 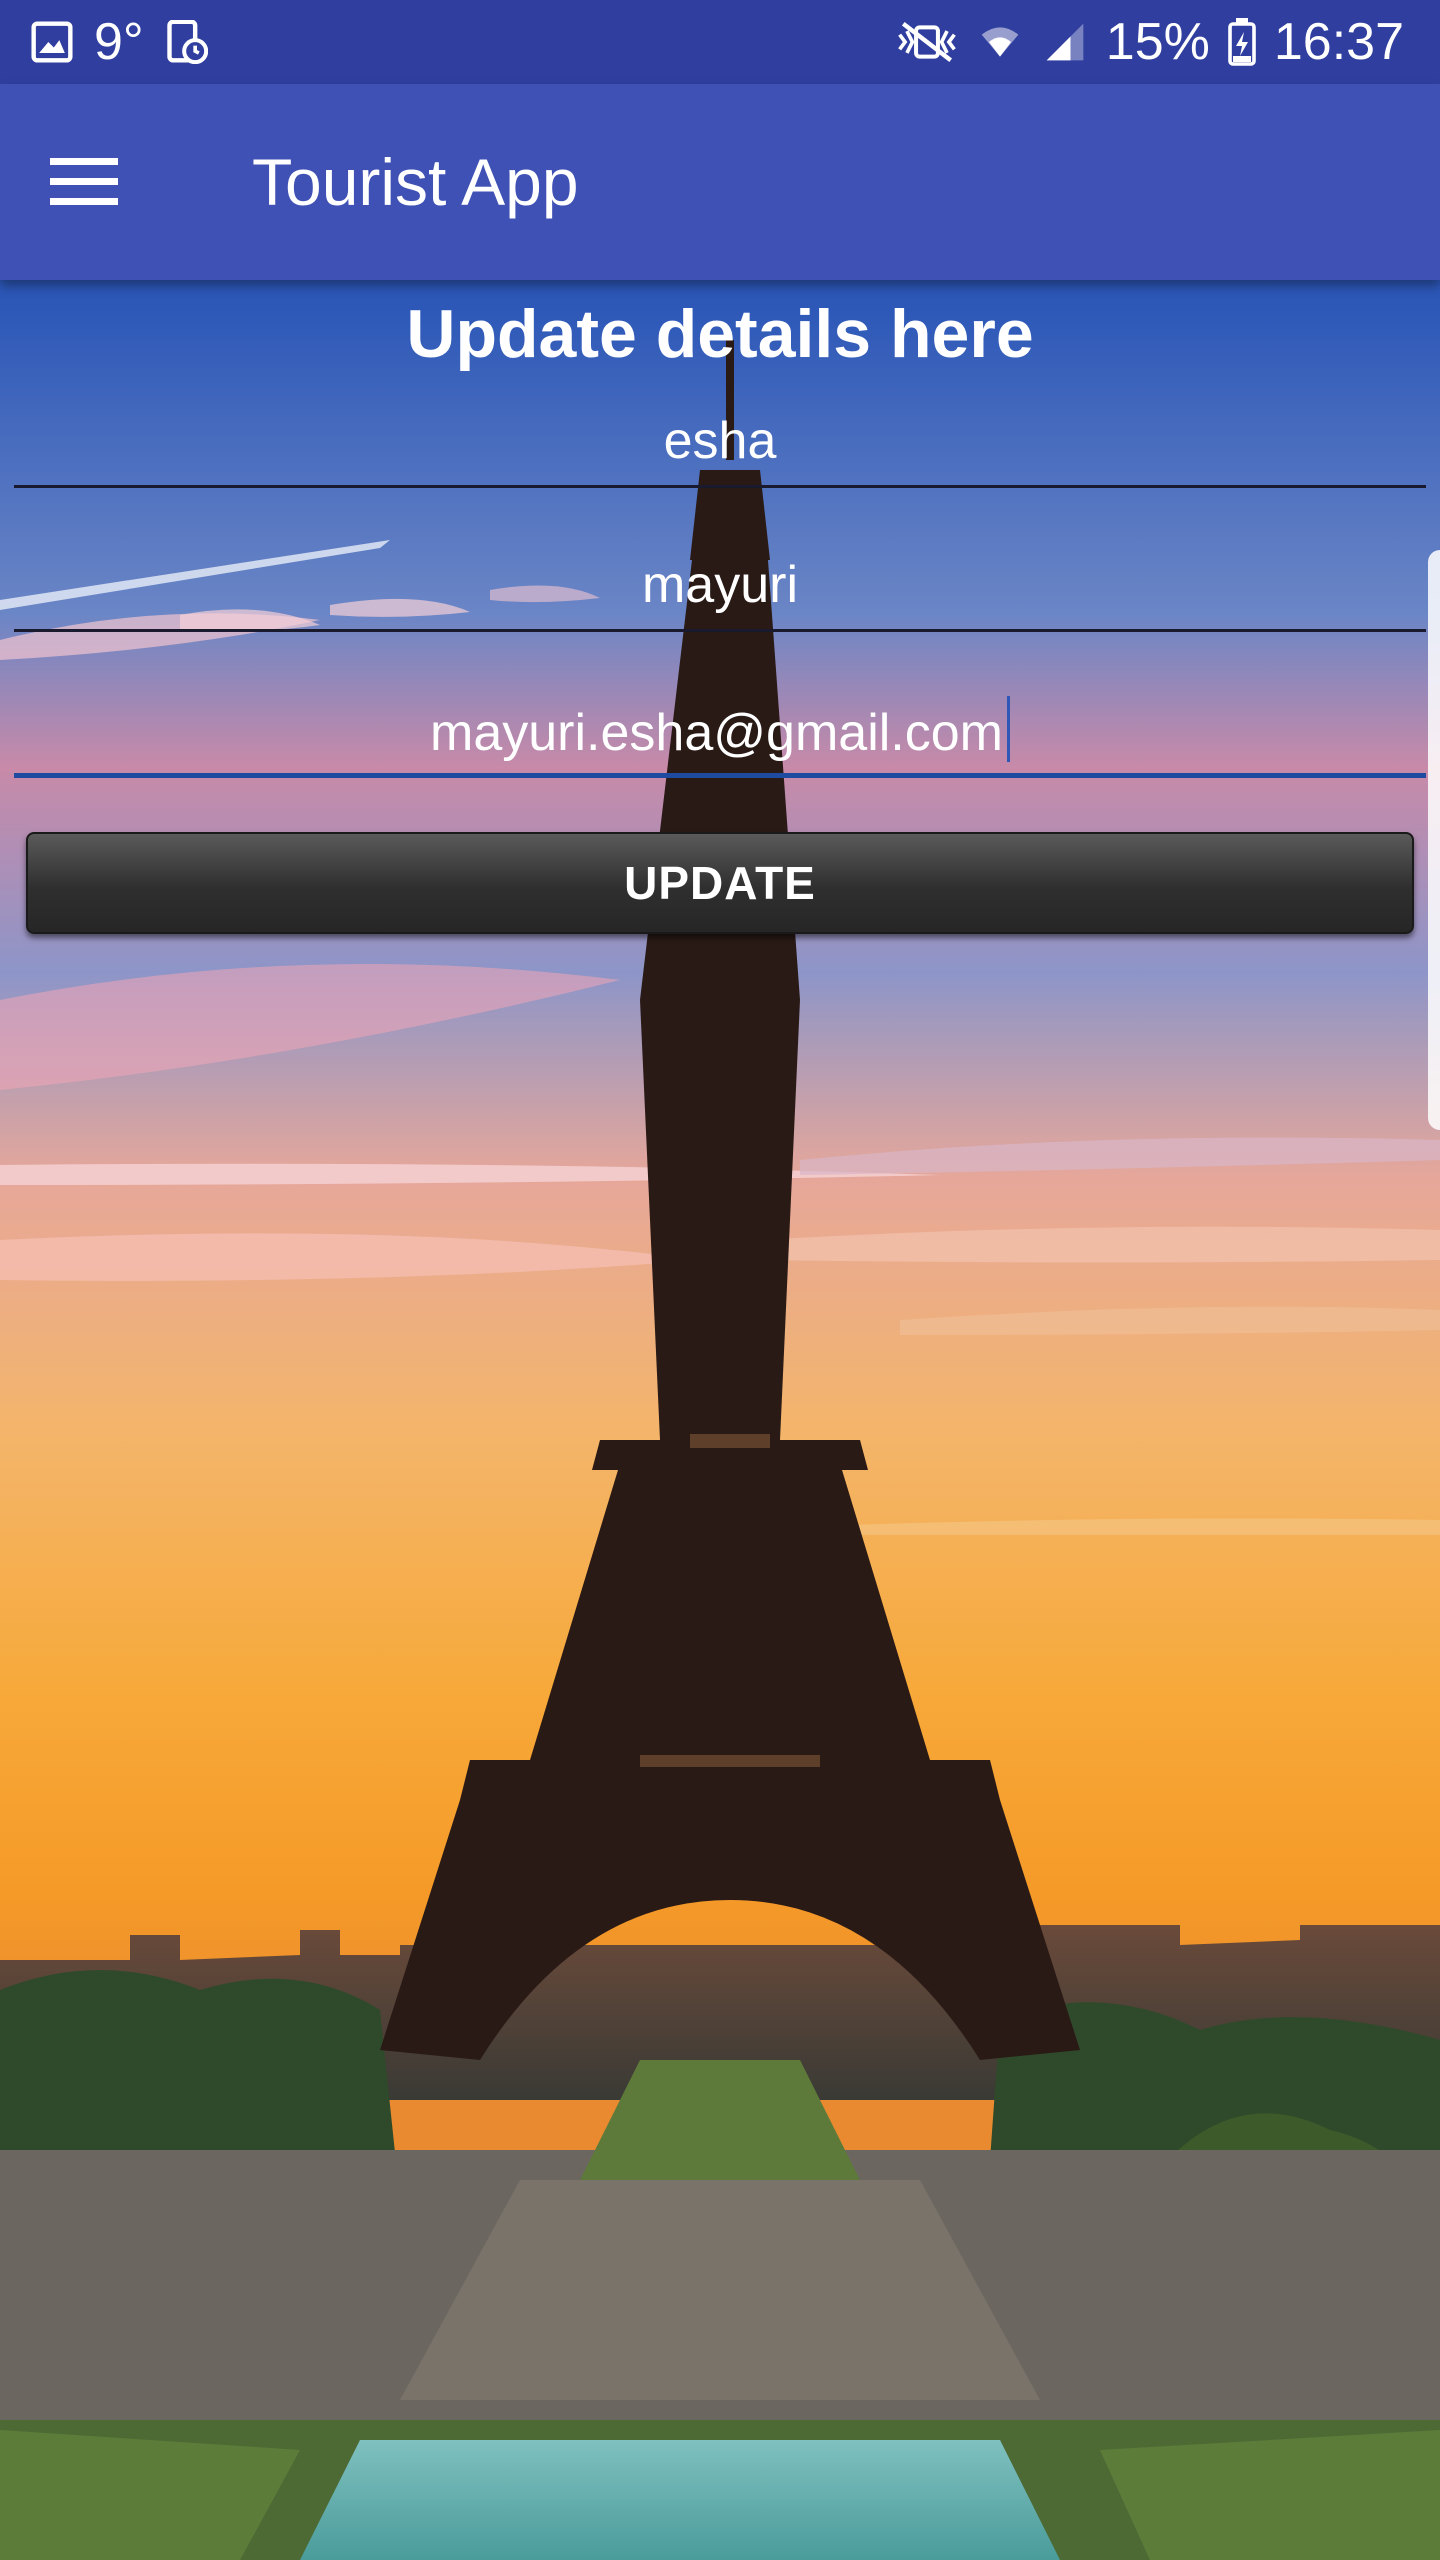 What do you see at coordinates (720, 883) in the screenshot?
I see `update-button: UPDATE` at bounding box center [720, 883].